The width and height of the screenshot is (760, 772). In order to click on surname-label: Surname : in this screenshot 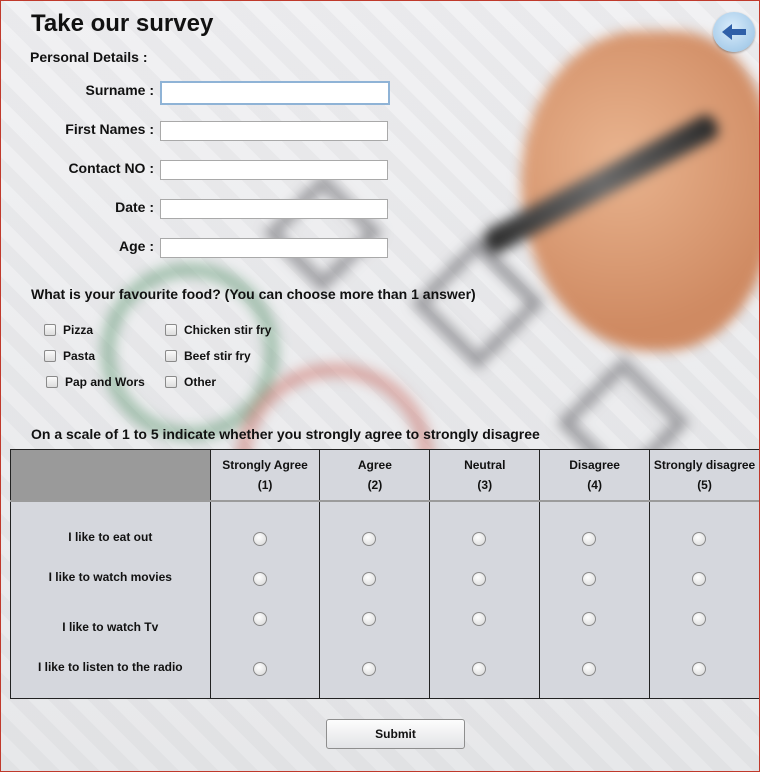, I will do `click(119, 90)`.